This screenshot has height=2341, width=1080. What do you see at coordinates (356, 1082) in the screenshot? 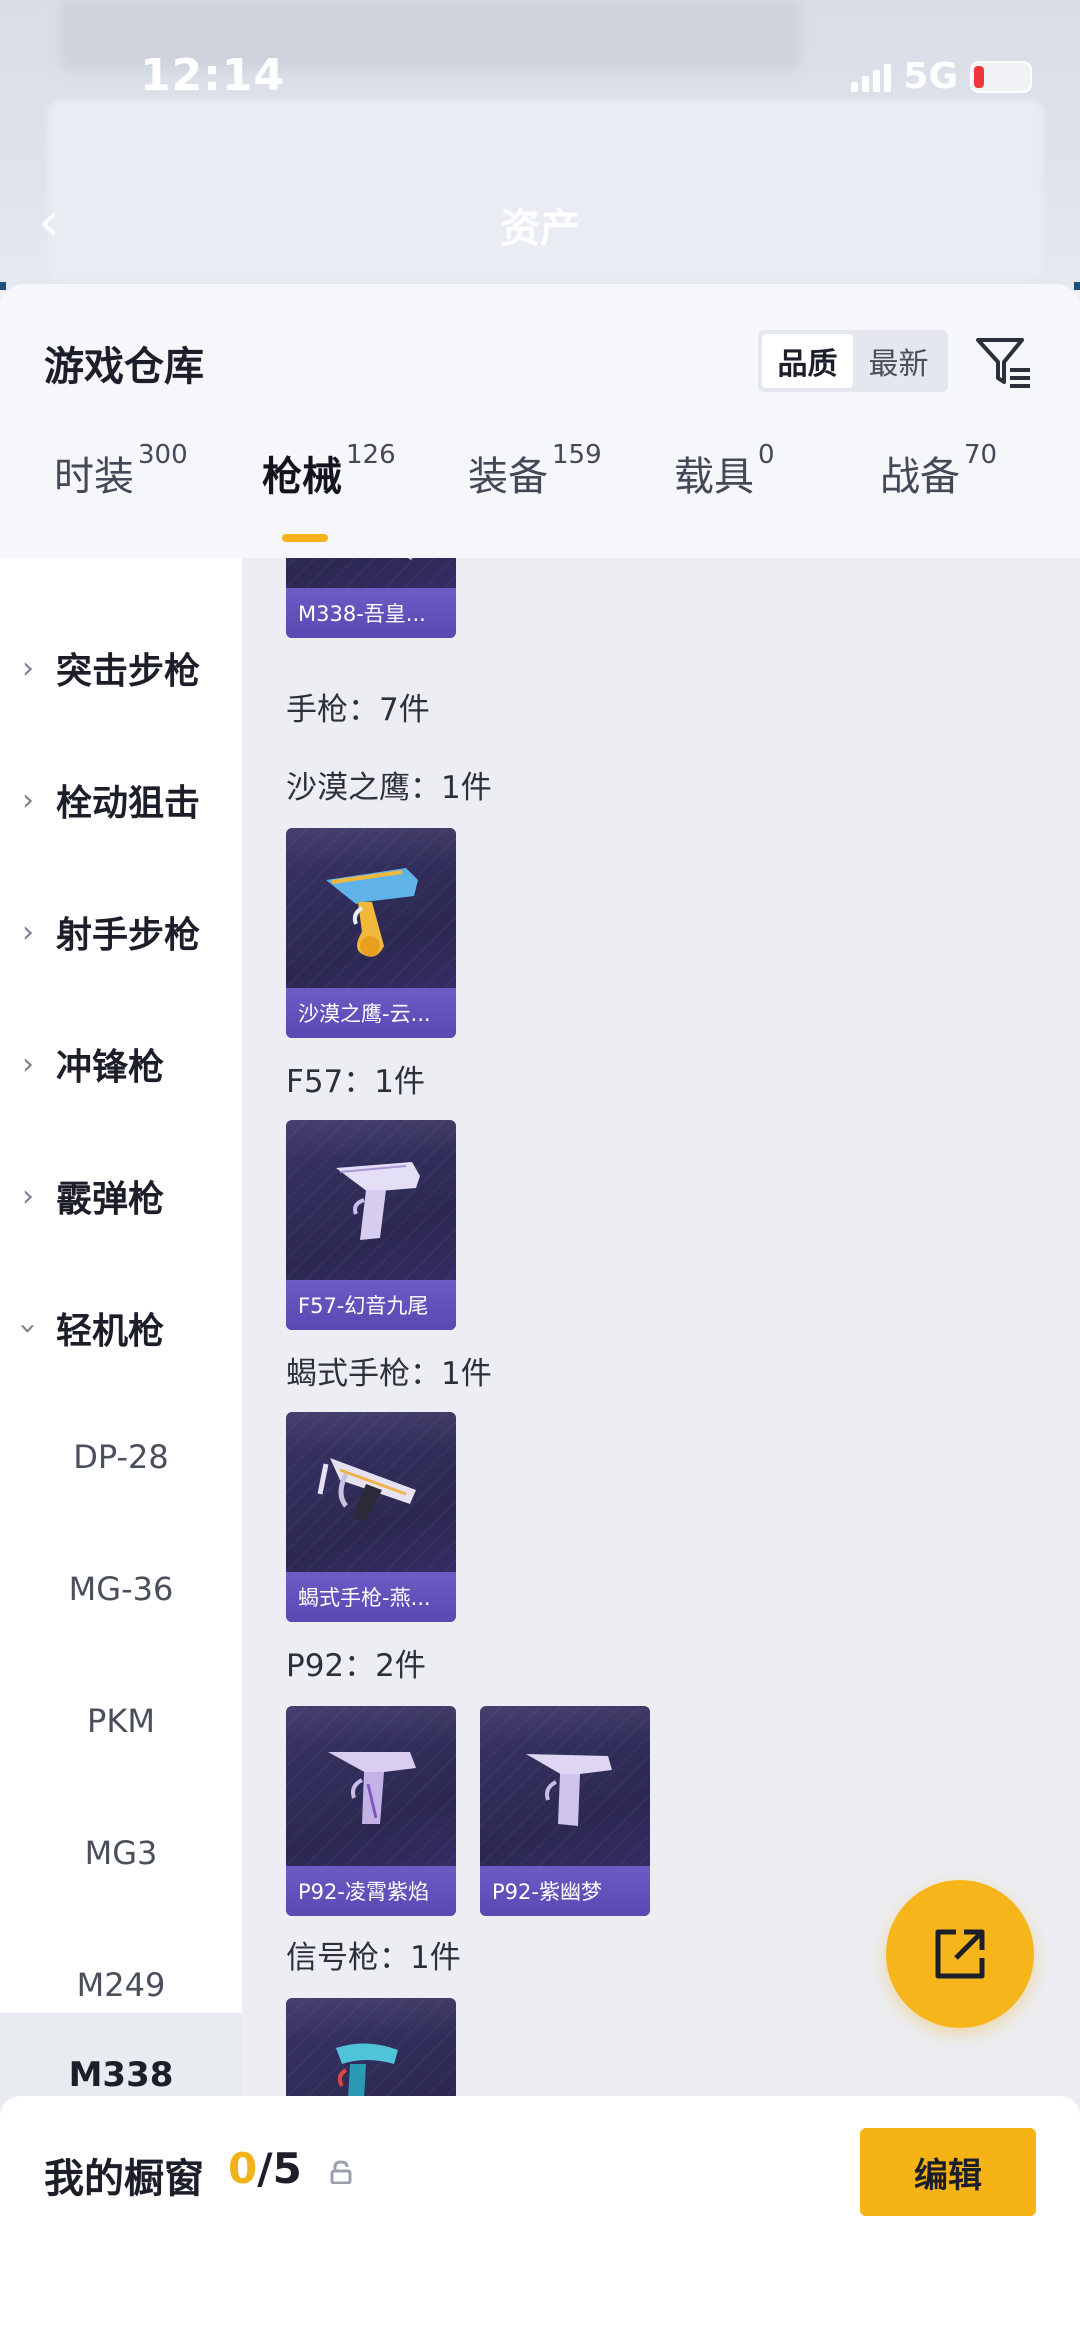
I see `group-label: F57：1件` at bounding box center [356, 1082].